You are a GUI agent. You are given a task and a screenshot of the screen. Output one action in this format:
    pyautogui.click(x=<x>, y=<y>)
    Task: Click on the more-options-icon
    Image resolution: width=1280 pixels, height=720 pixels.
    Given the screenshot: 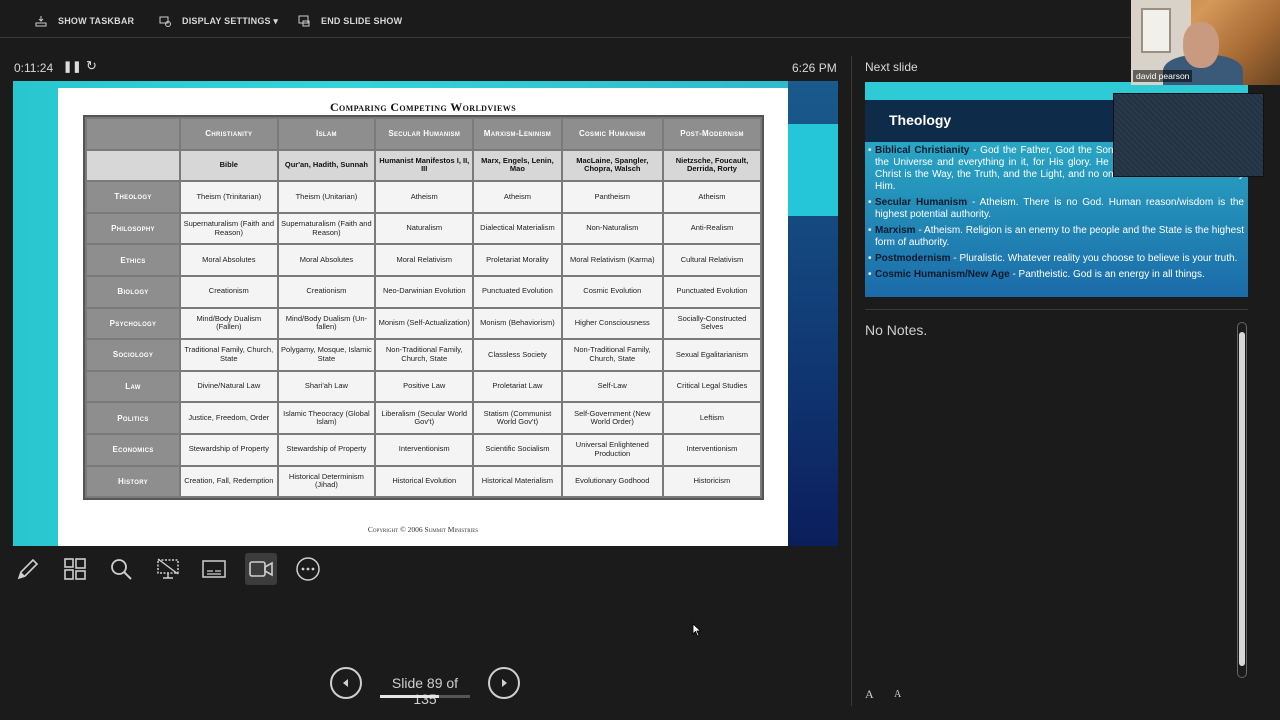 What is the action you would take?
    pyautogui.click(x=307, y=569)
    